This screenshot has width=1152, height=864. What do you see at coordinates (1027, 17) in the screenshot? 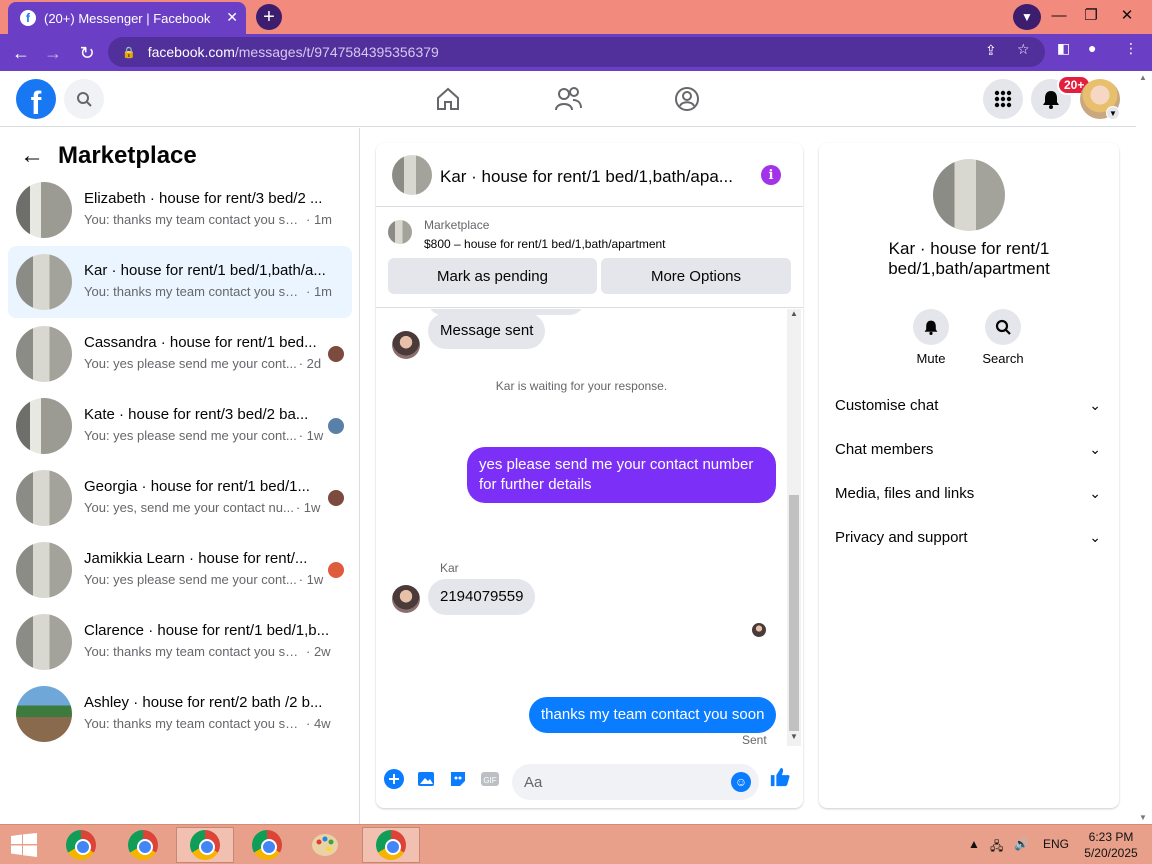
I see `tab-search-button: ▼` at bounding box center [1027, 17].